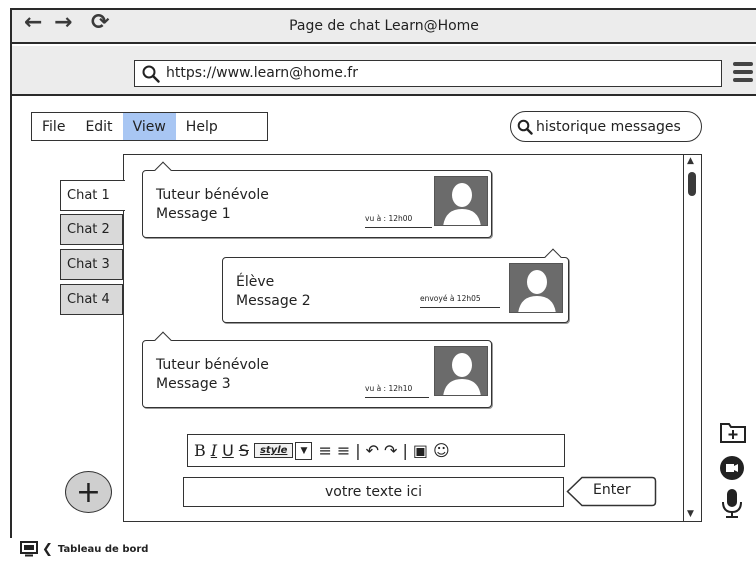  I want to click on style-dropdown-icon: ▼, so click(304, 450).